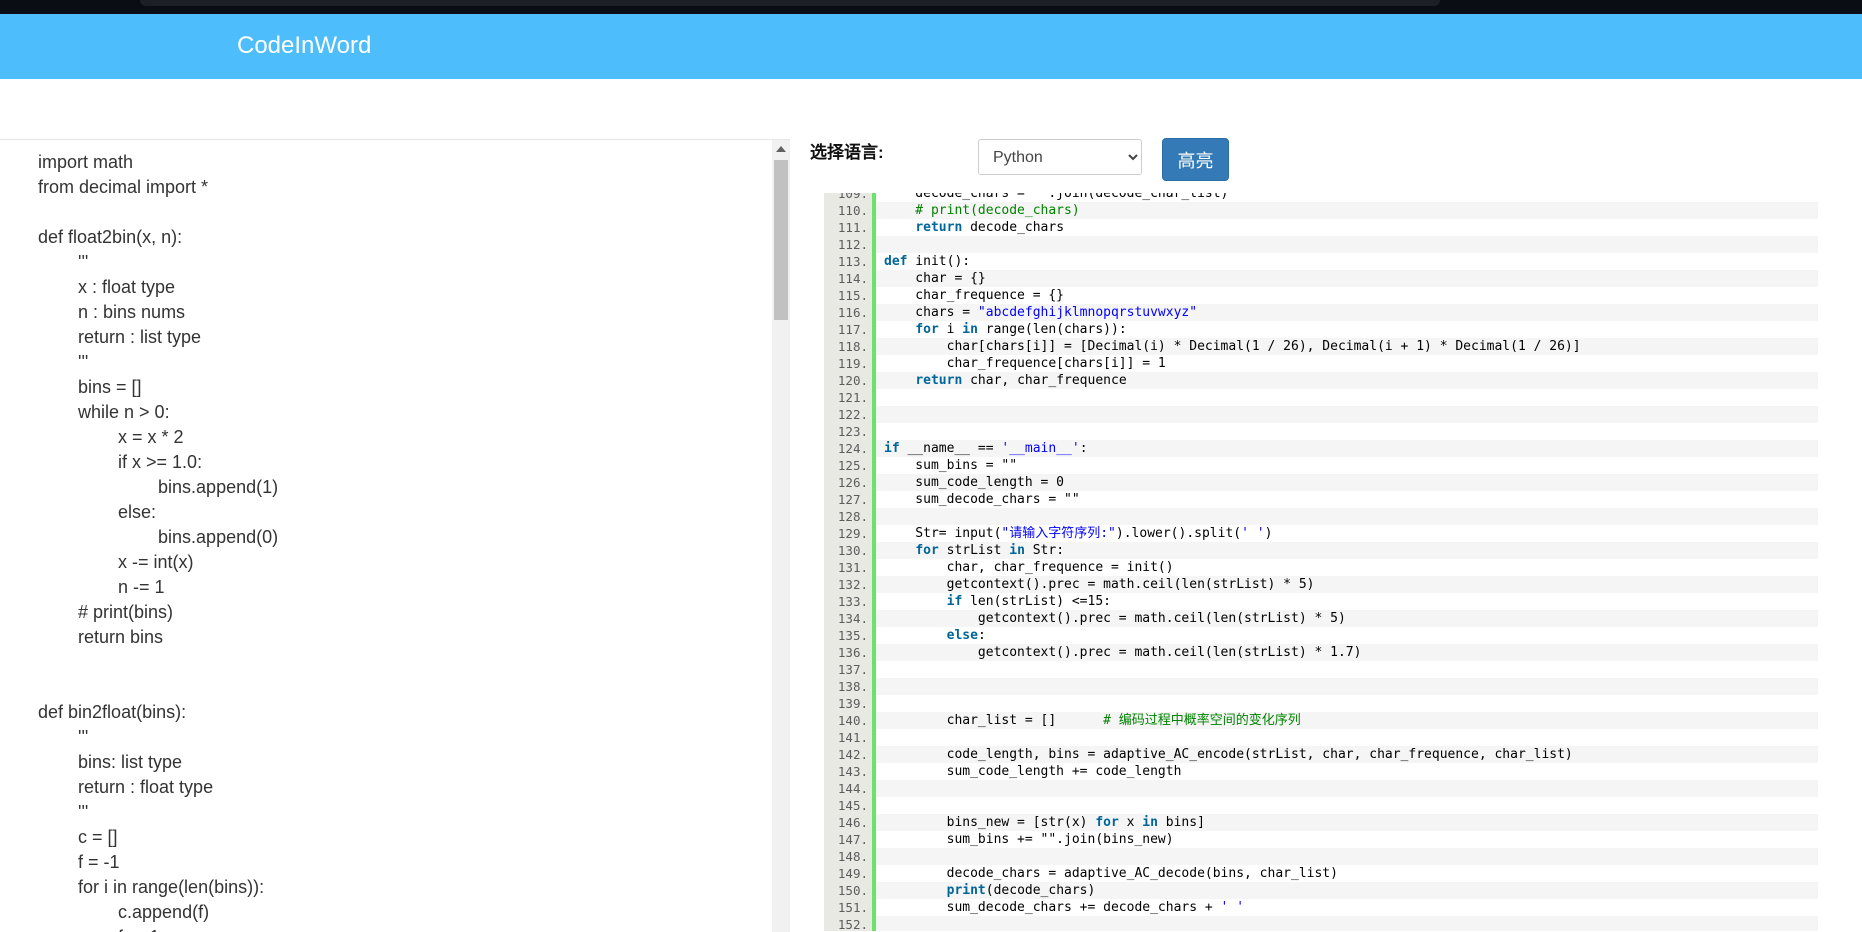 The width and height of the screenshot is (1862, 932). Describe the element at coordinates (852, 431) in the screenshot. I see `line-number: 123.` at that location.